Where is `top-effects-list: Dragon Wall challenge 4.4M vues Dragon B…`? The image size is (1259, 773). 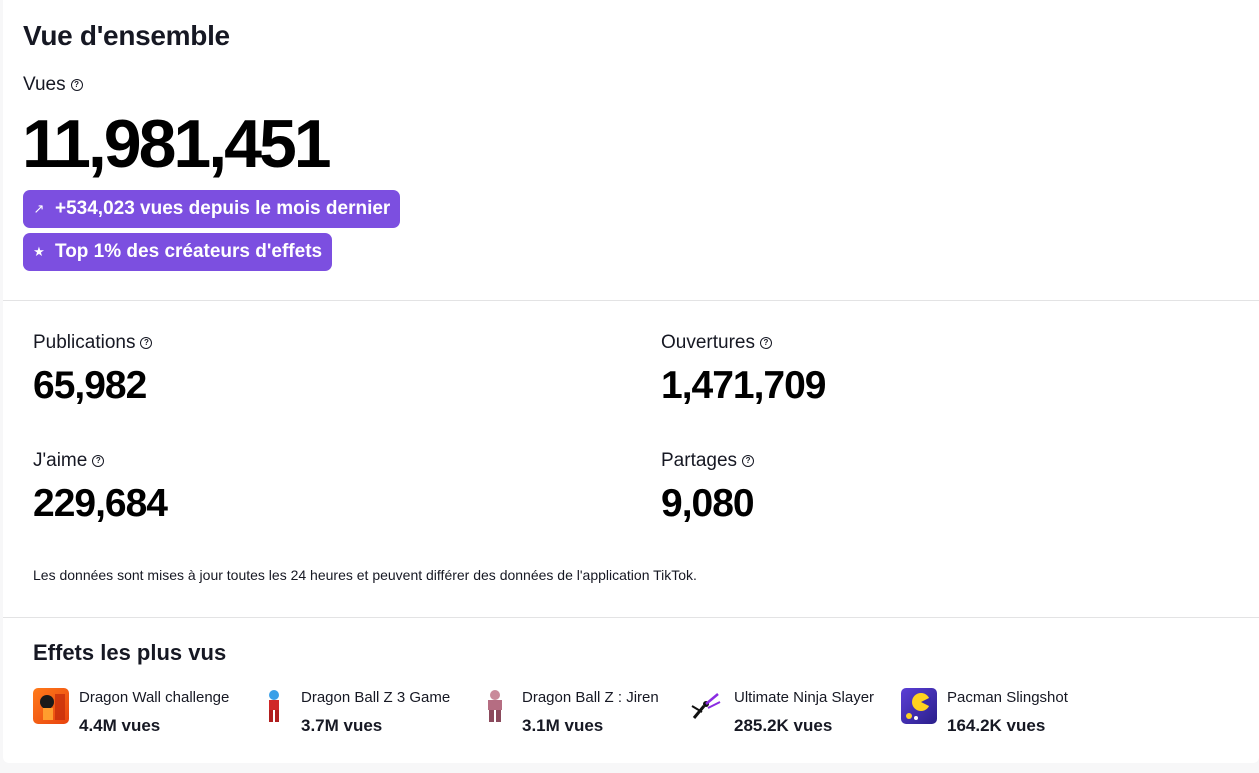
top-effects-list: Dragon Wall challenge 4.4M vues Dragon B… is located at coordinates (567, 712).